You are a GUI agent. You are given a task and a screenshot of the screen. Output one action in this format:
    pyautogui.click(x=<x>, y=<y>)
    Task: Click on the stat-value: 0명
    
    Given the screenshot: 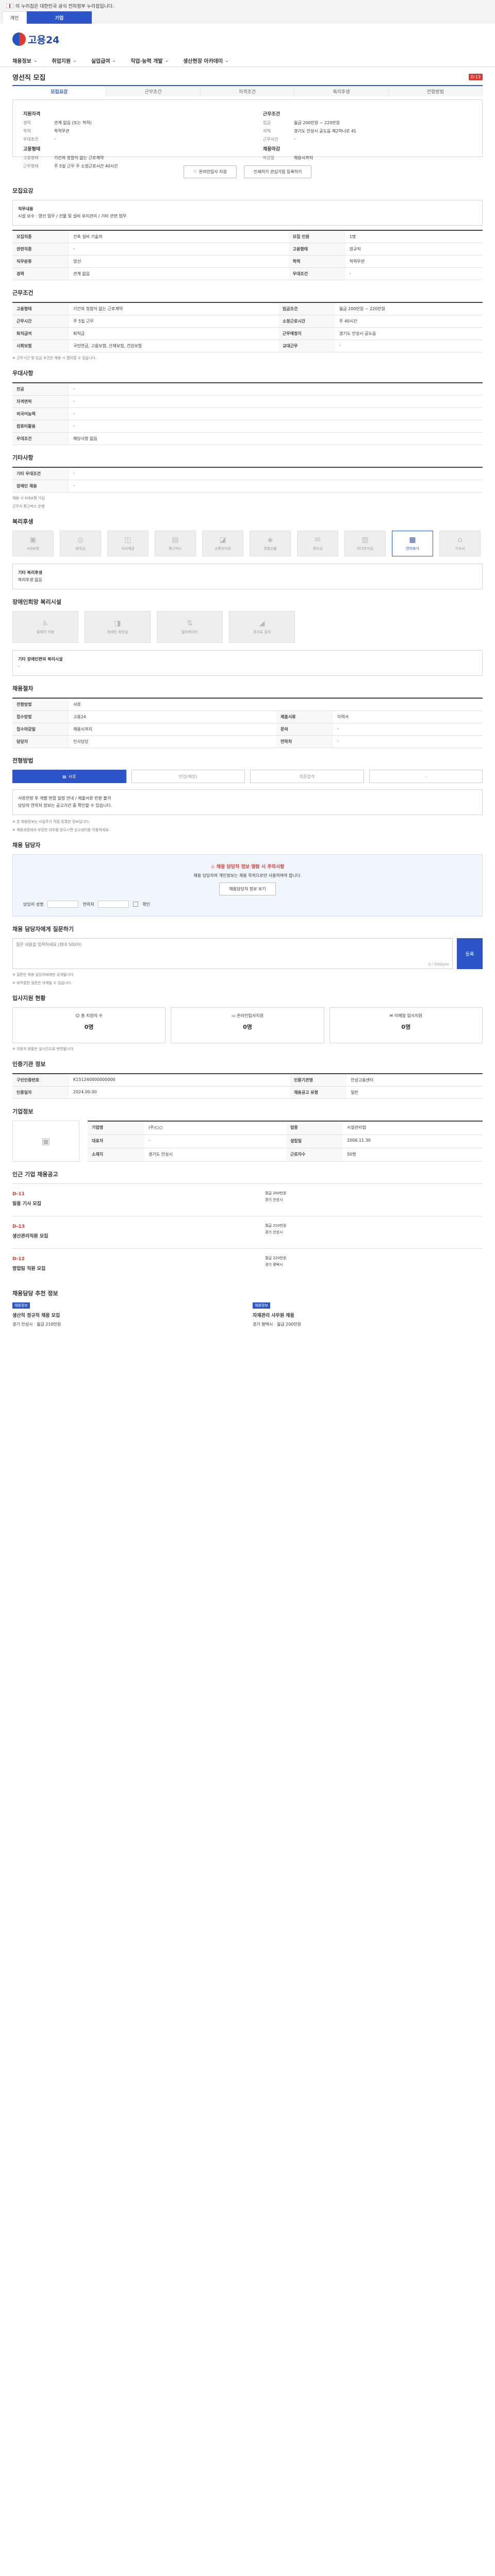 What is the action you would take?
    pyautogui.click(x=406, y=1027)
    